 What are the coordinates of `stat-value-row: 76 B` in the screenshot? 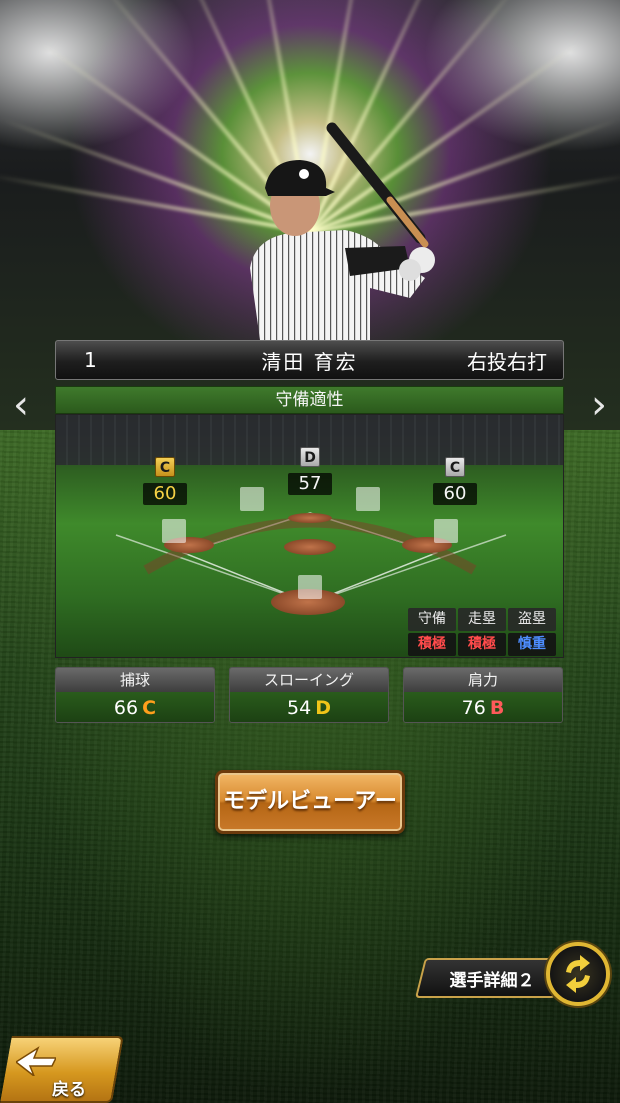 It's located at (483, 707).